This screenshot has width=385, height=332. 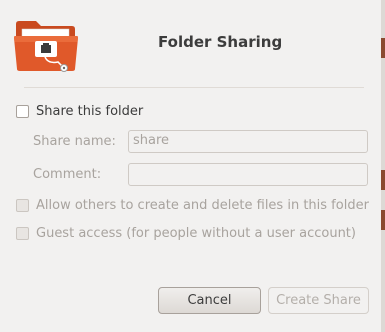 What do you see at coordinates (248, 174) in the screenshot?
I see `comment-input` at bounding box center [248, 174].